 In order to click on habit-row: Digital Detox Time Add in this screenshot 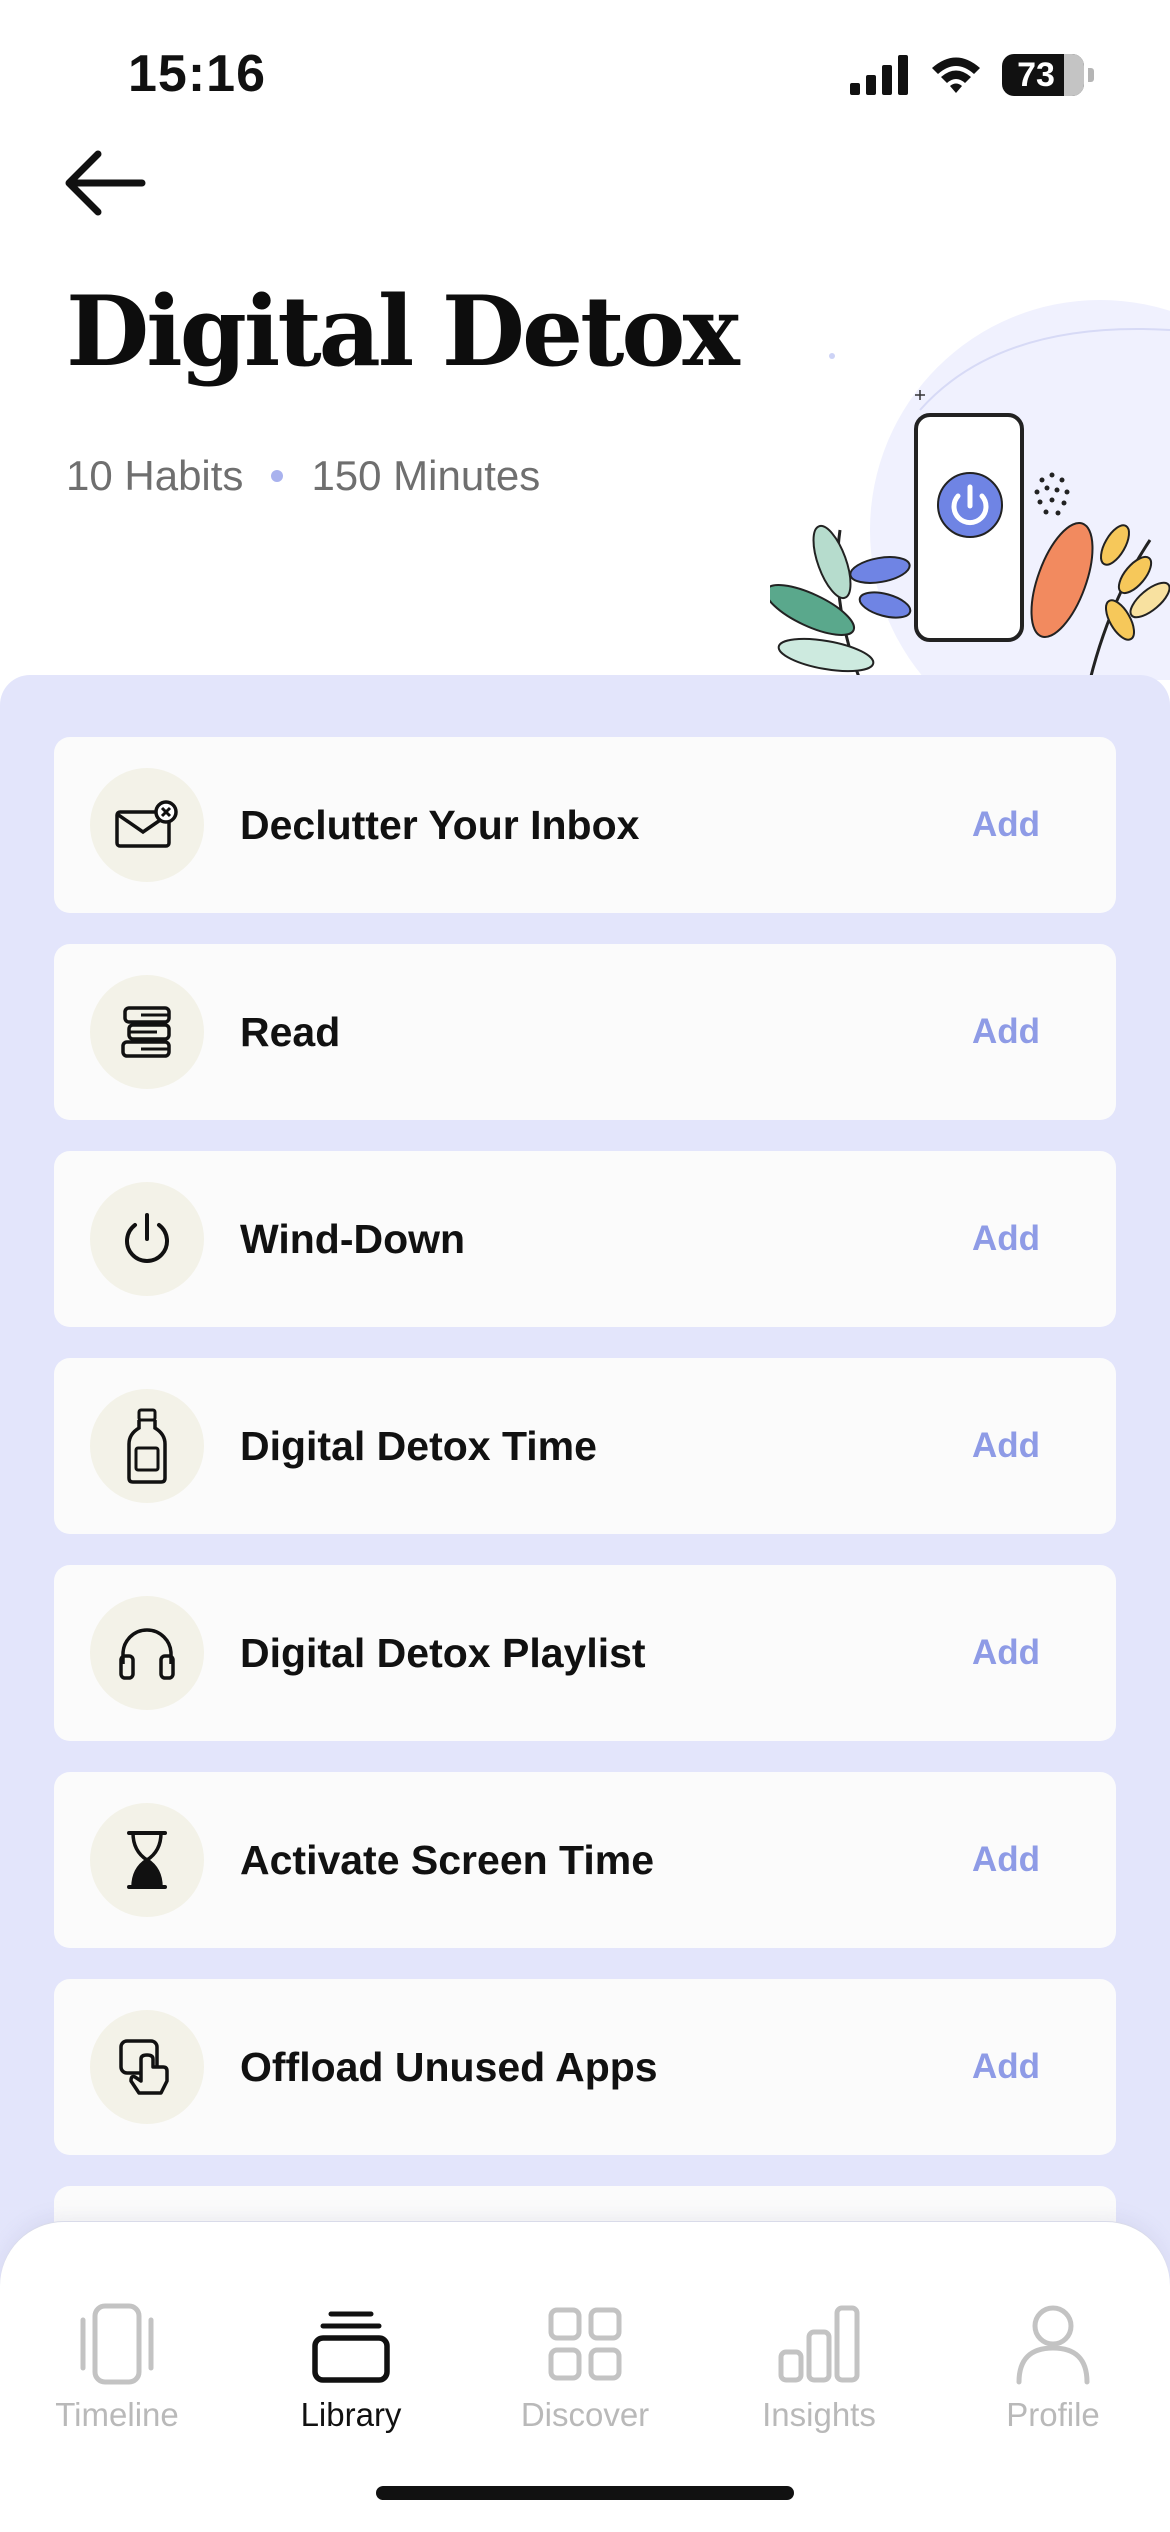, I will do `click(585, 1446)`.